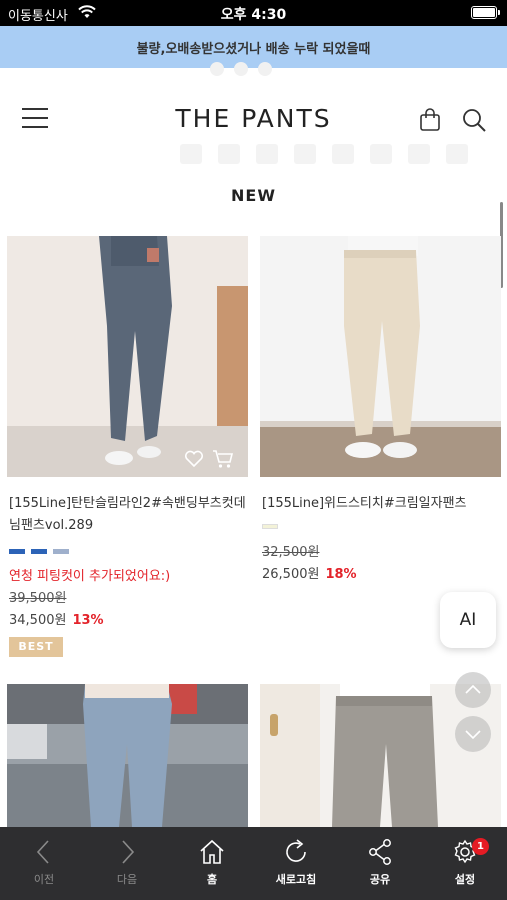 Image resolution: width=507 pixels, height=900 pixels. I want to click on discount-rate: 13%, so click(88, 620).